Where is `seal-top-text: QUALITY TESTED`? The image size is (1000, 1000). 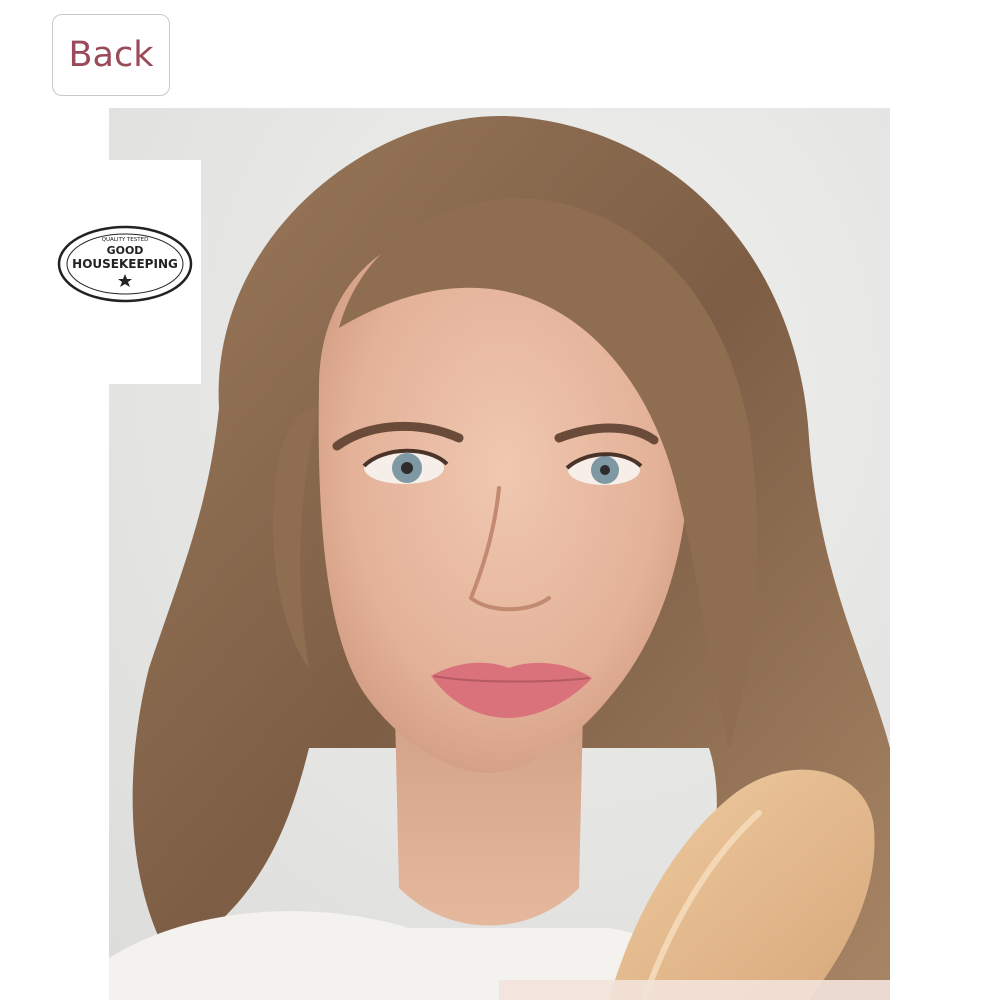
seal-top-text: QUALITY TESTED is located at coordinates (125, 240).